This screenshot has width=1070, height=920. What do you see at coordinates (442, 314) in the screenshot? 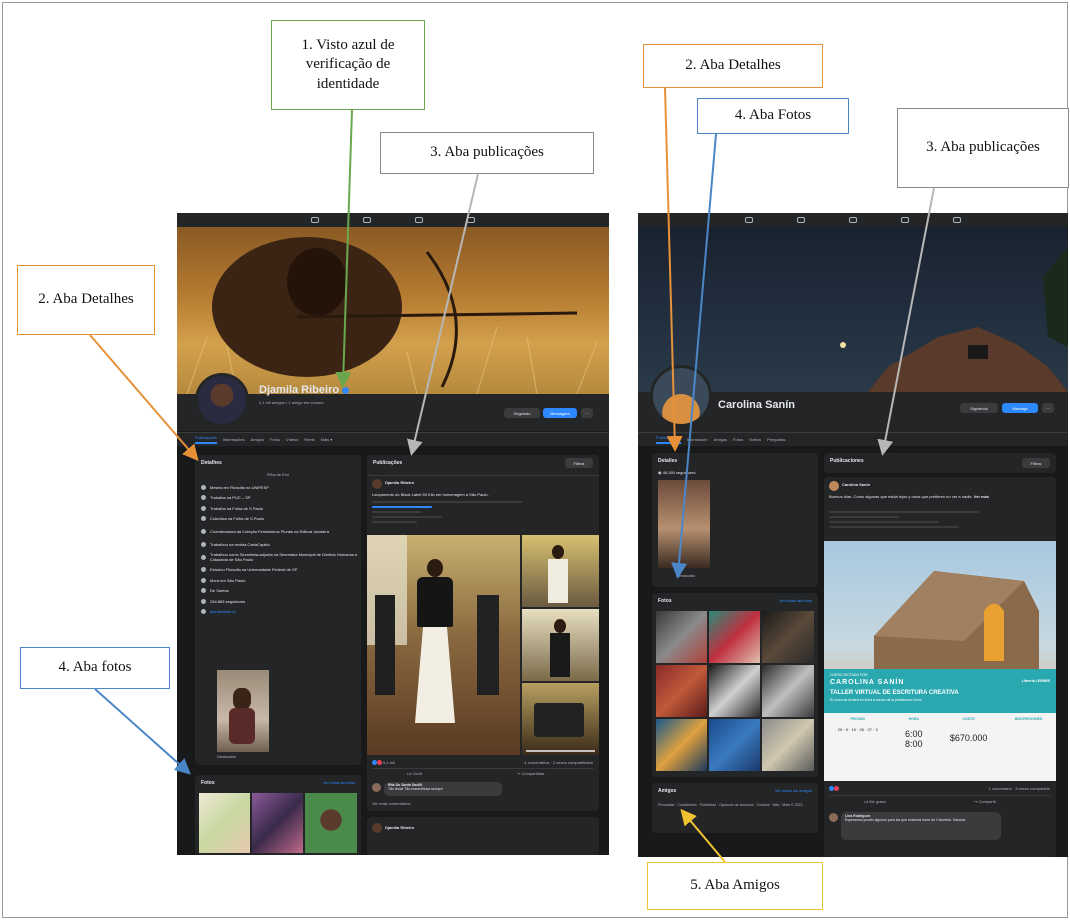
I see `arrow-left-posts` at bounding box center [442, 314].